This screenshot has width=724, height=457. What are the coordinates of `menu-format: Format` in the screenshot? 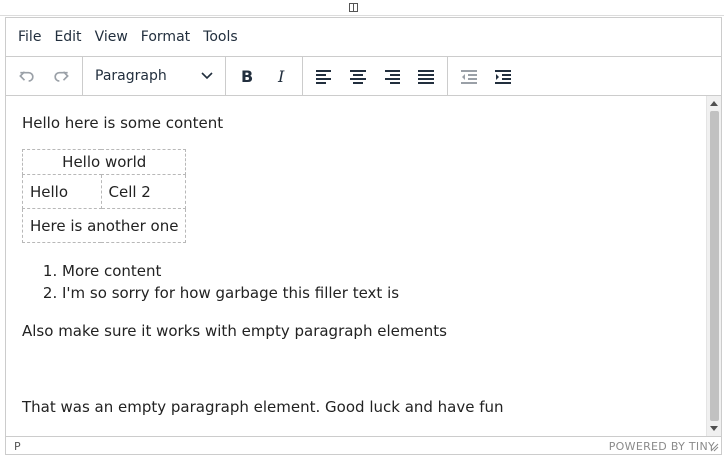 It's located at (165, 37).